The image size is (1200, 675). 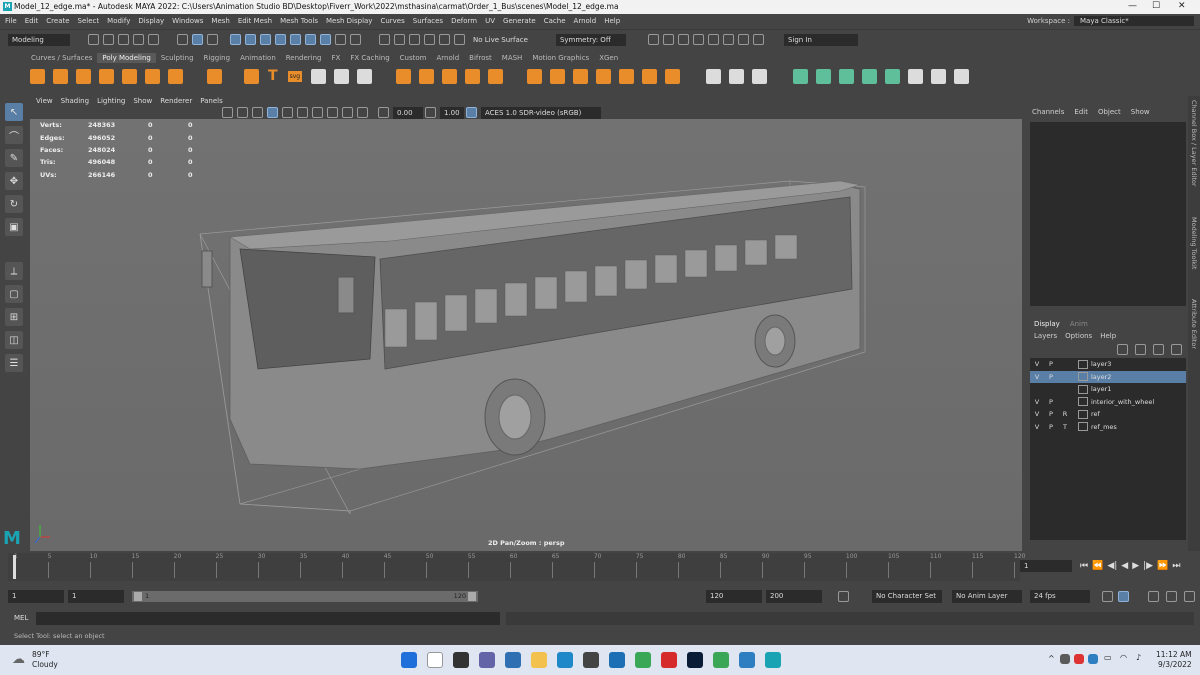 I want to click on layer-name: interior_with_wheel, so click(x=1122, y=402).